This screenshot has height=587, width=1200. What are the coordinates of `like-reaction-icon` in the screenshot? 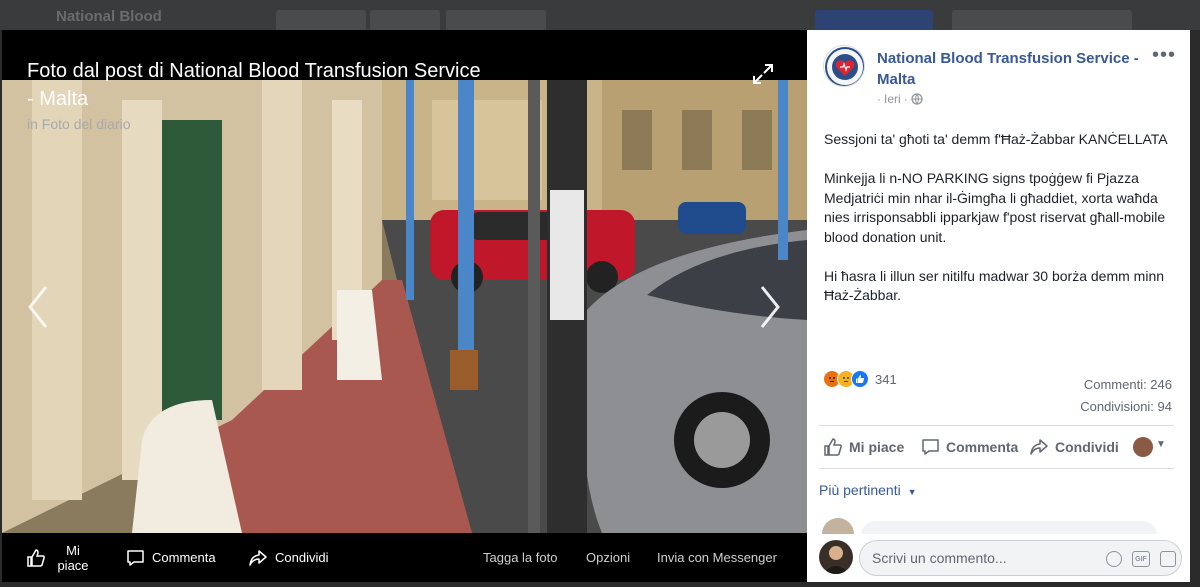 It's located at (860, 379).